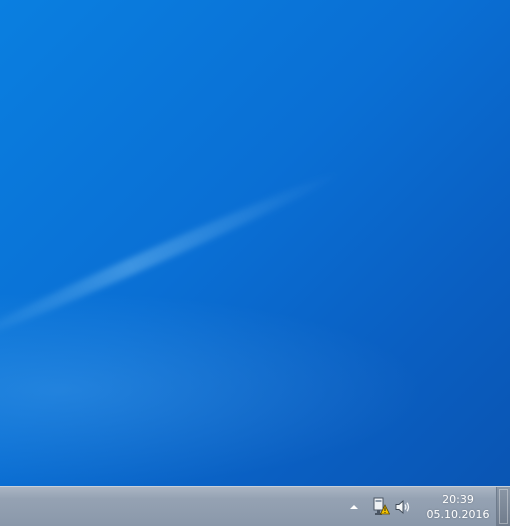  I want to click on show-hidden-icons-button, so click(354, 507).